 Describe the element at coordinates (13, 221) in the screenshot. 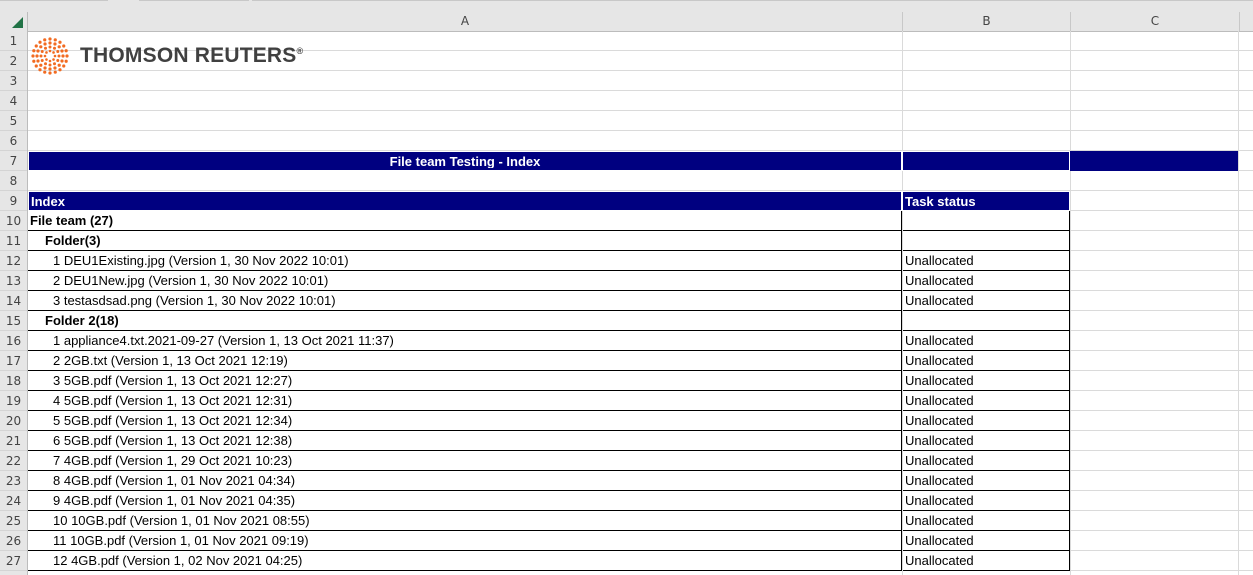

I see `row-header: 10` at that location.